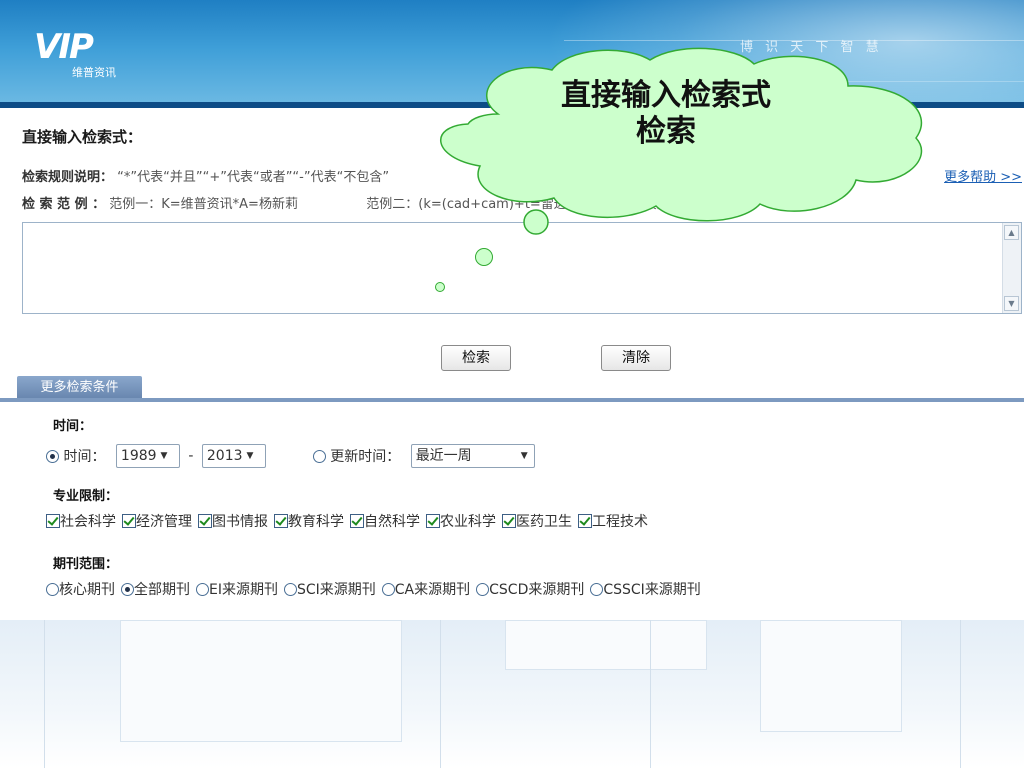  Describe the element at coordinates (253, 177) in the screenshot. I see `search-rules-text: “*”代表“并且”“+”代表“或者”“-”代表“不包含”` at that location.